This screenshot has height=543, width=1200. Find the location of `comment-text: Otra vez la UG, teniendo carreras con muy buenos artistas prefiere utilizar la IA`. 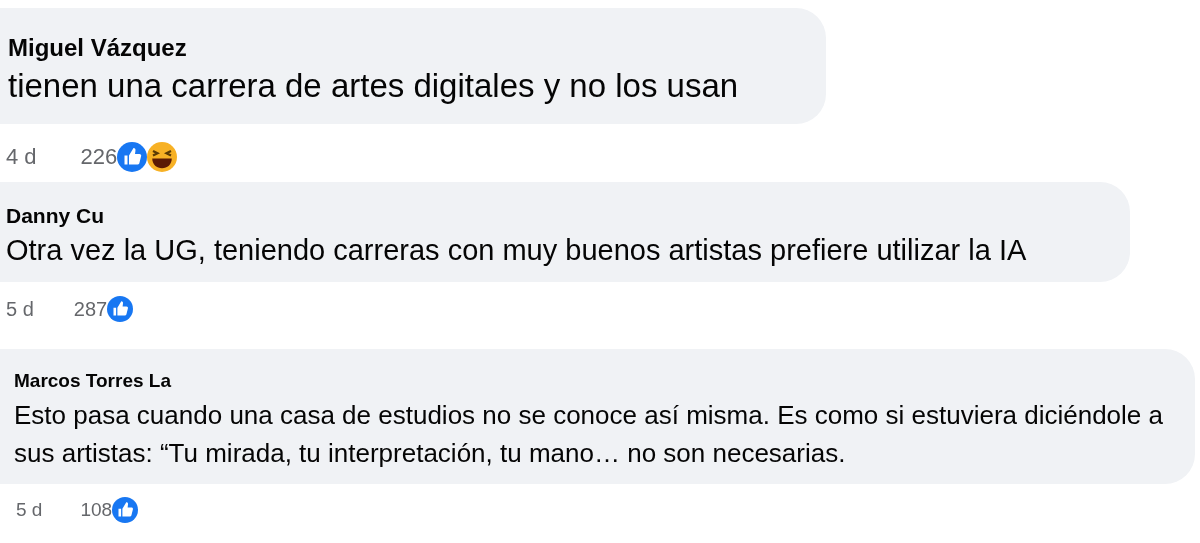

comment-text: Otra vez la UG, teniendo carreras con muy buenos artistas prefiere utilizar la IA is located at coordinates (517, 250).